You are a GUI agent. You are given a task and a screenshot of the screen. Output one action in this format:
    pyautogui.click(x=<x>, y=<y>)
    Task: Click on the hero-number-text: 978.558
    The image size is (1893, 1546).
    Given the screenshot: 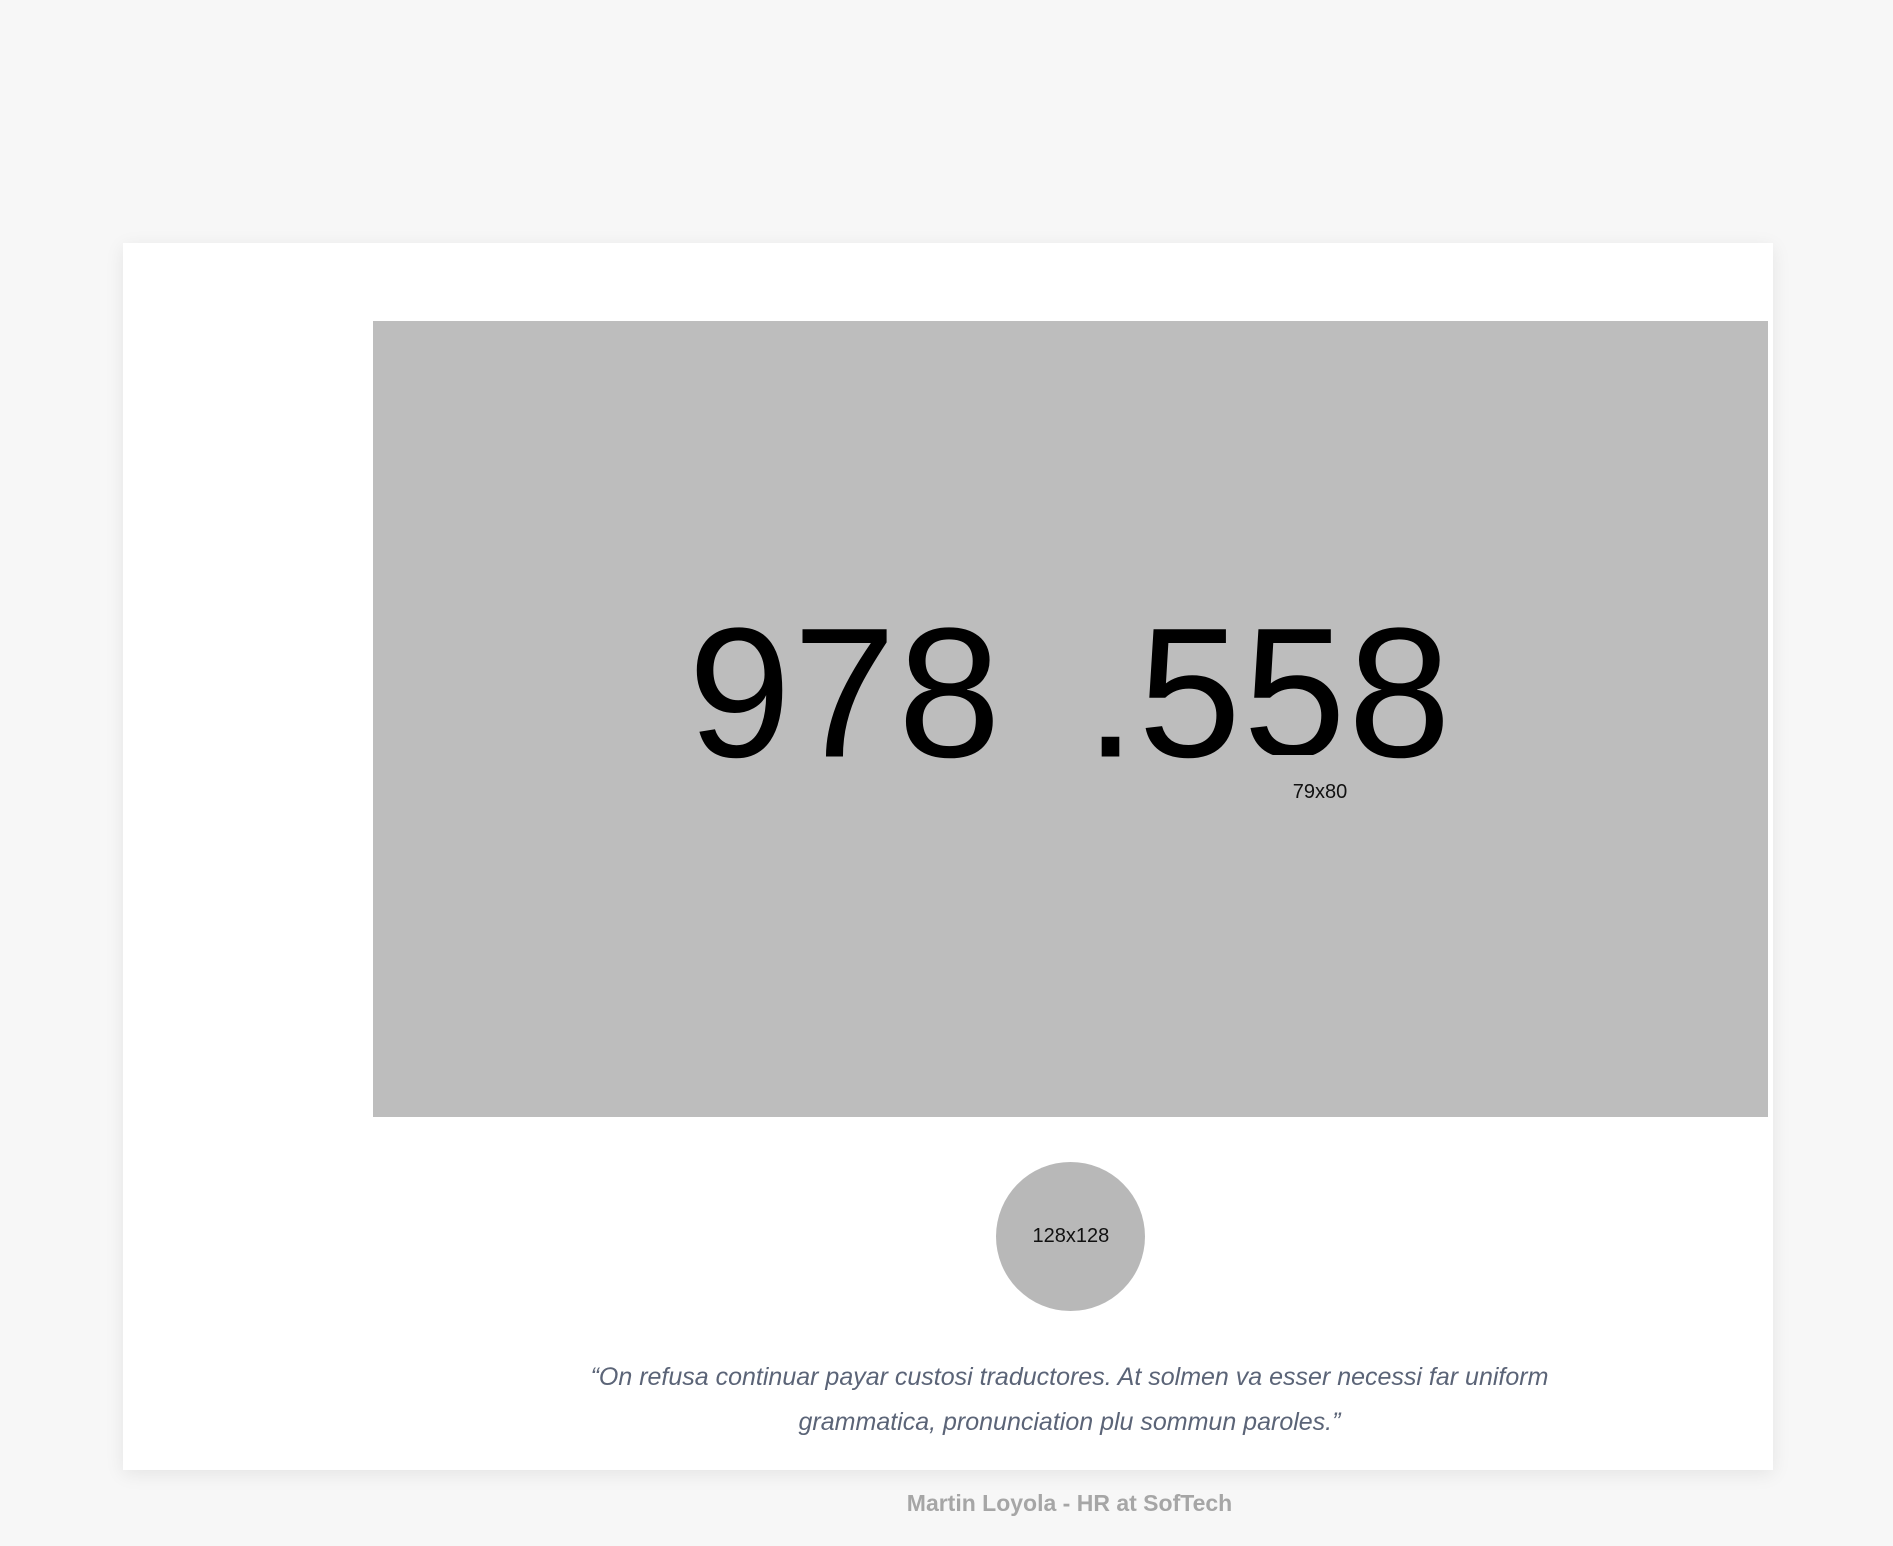 What is the action you would take?
    pyautogui.click(x=1070, y=694)
    